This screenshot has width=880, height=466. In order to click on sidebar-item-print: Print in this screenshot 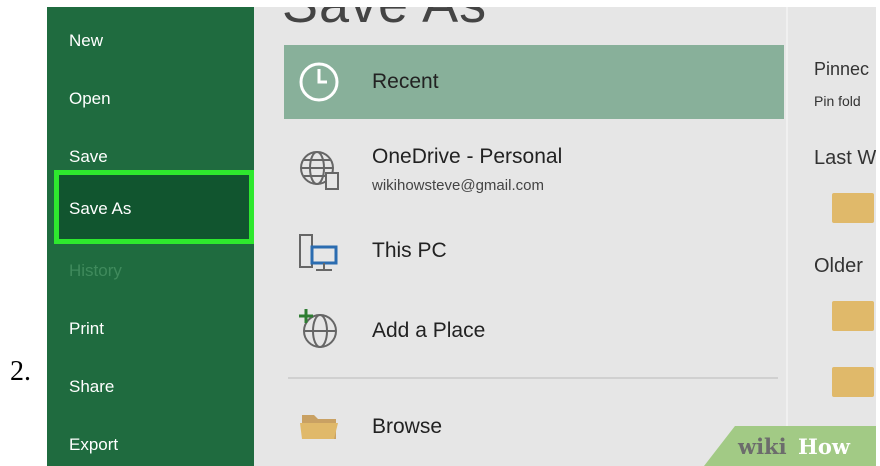, I will do `click(86, 329)`.